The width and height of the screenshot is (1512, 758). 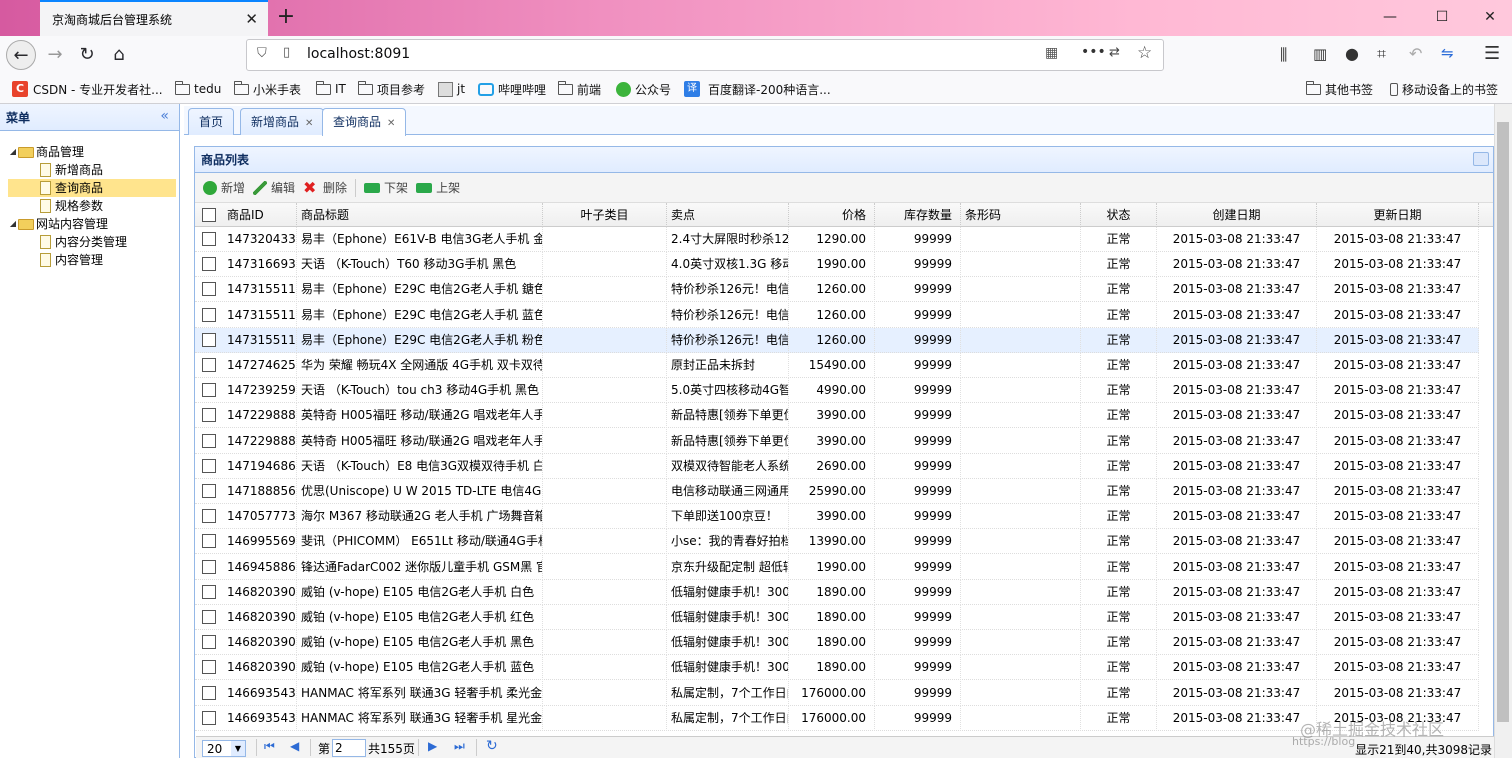 I want to click on add-button: 新增, so click(x=224, y=187).